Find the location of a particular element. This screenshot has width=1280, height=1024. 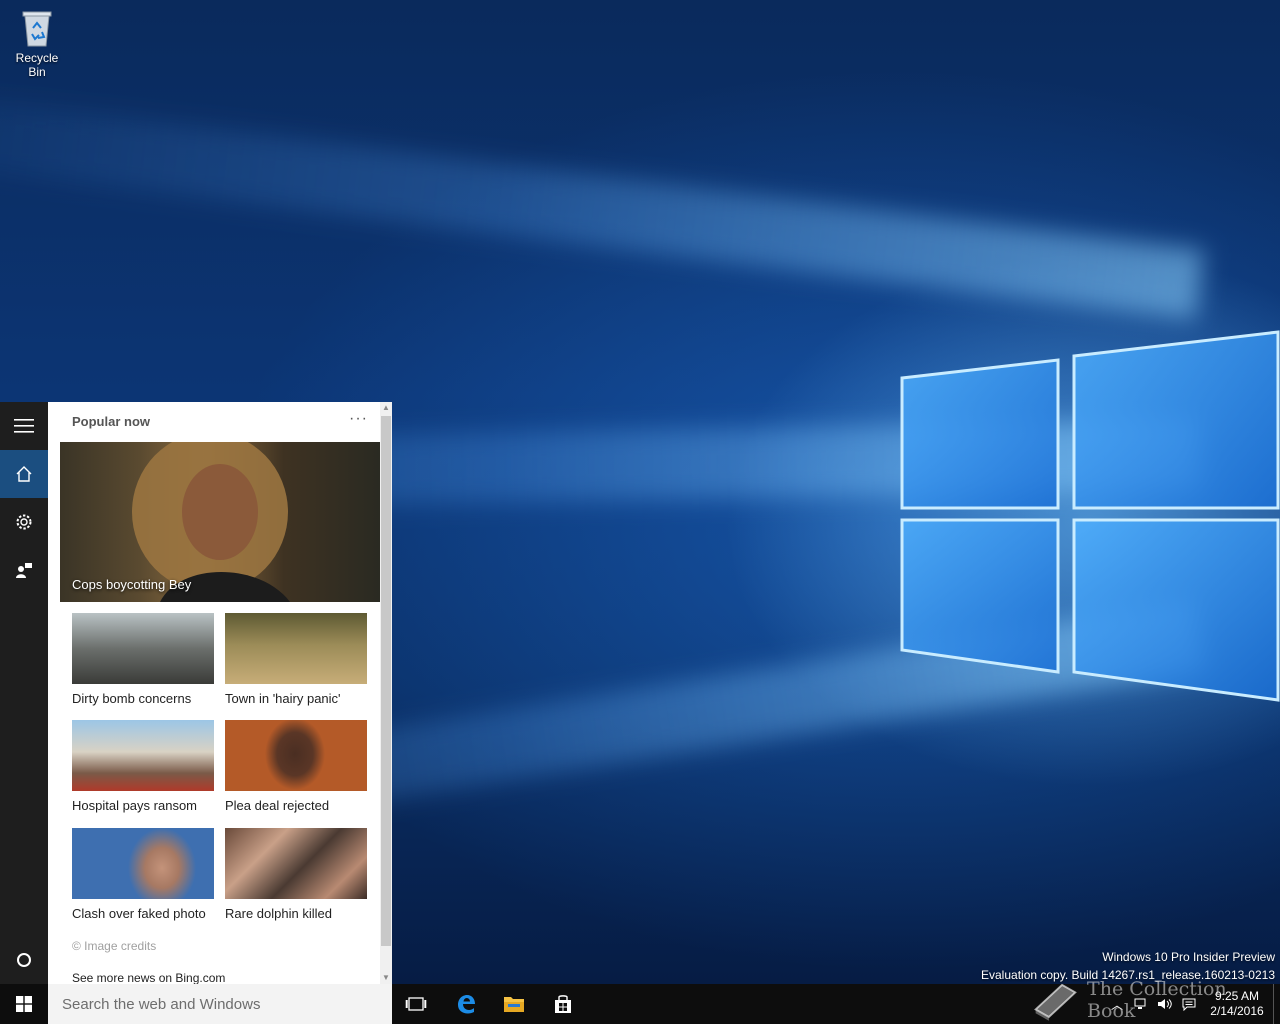

edge-button is located at coordinates (466, 1004).